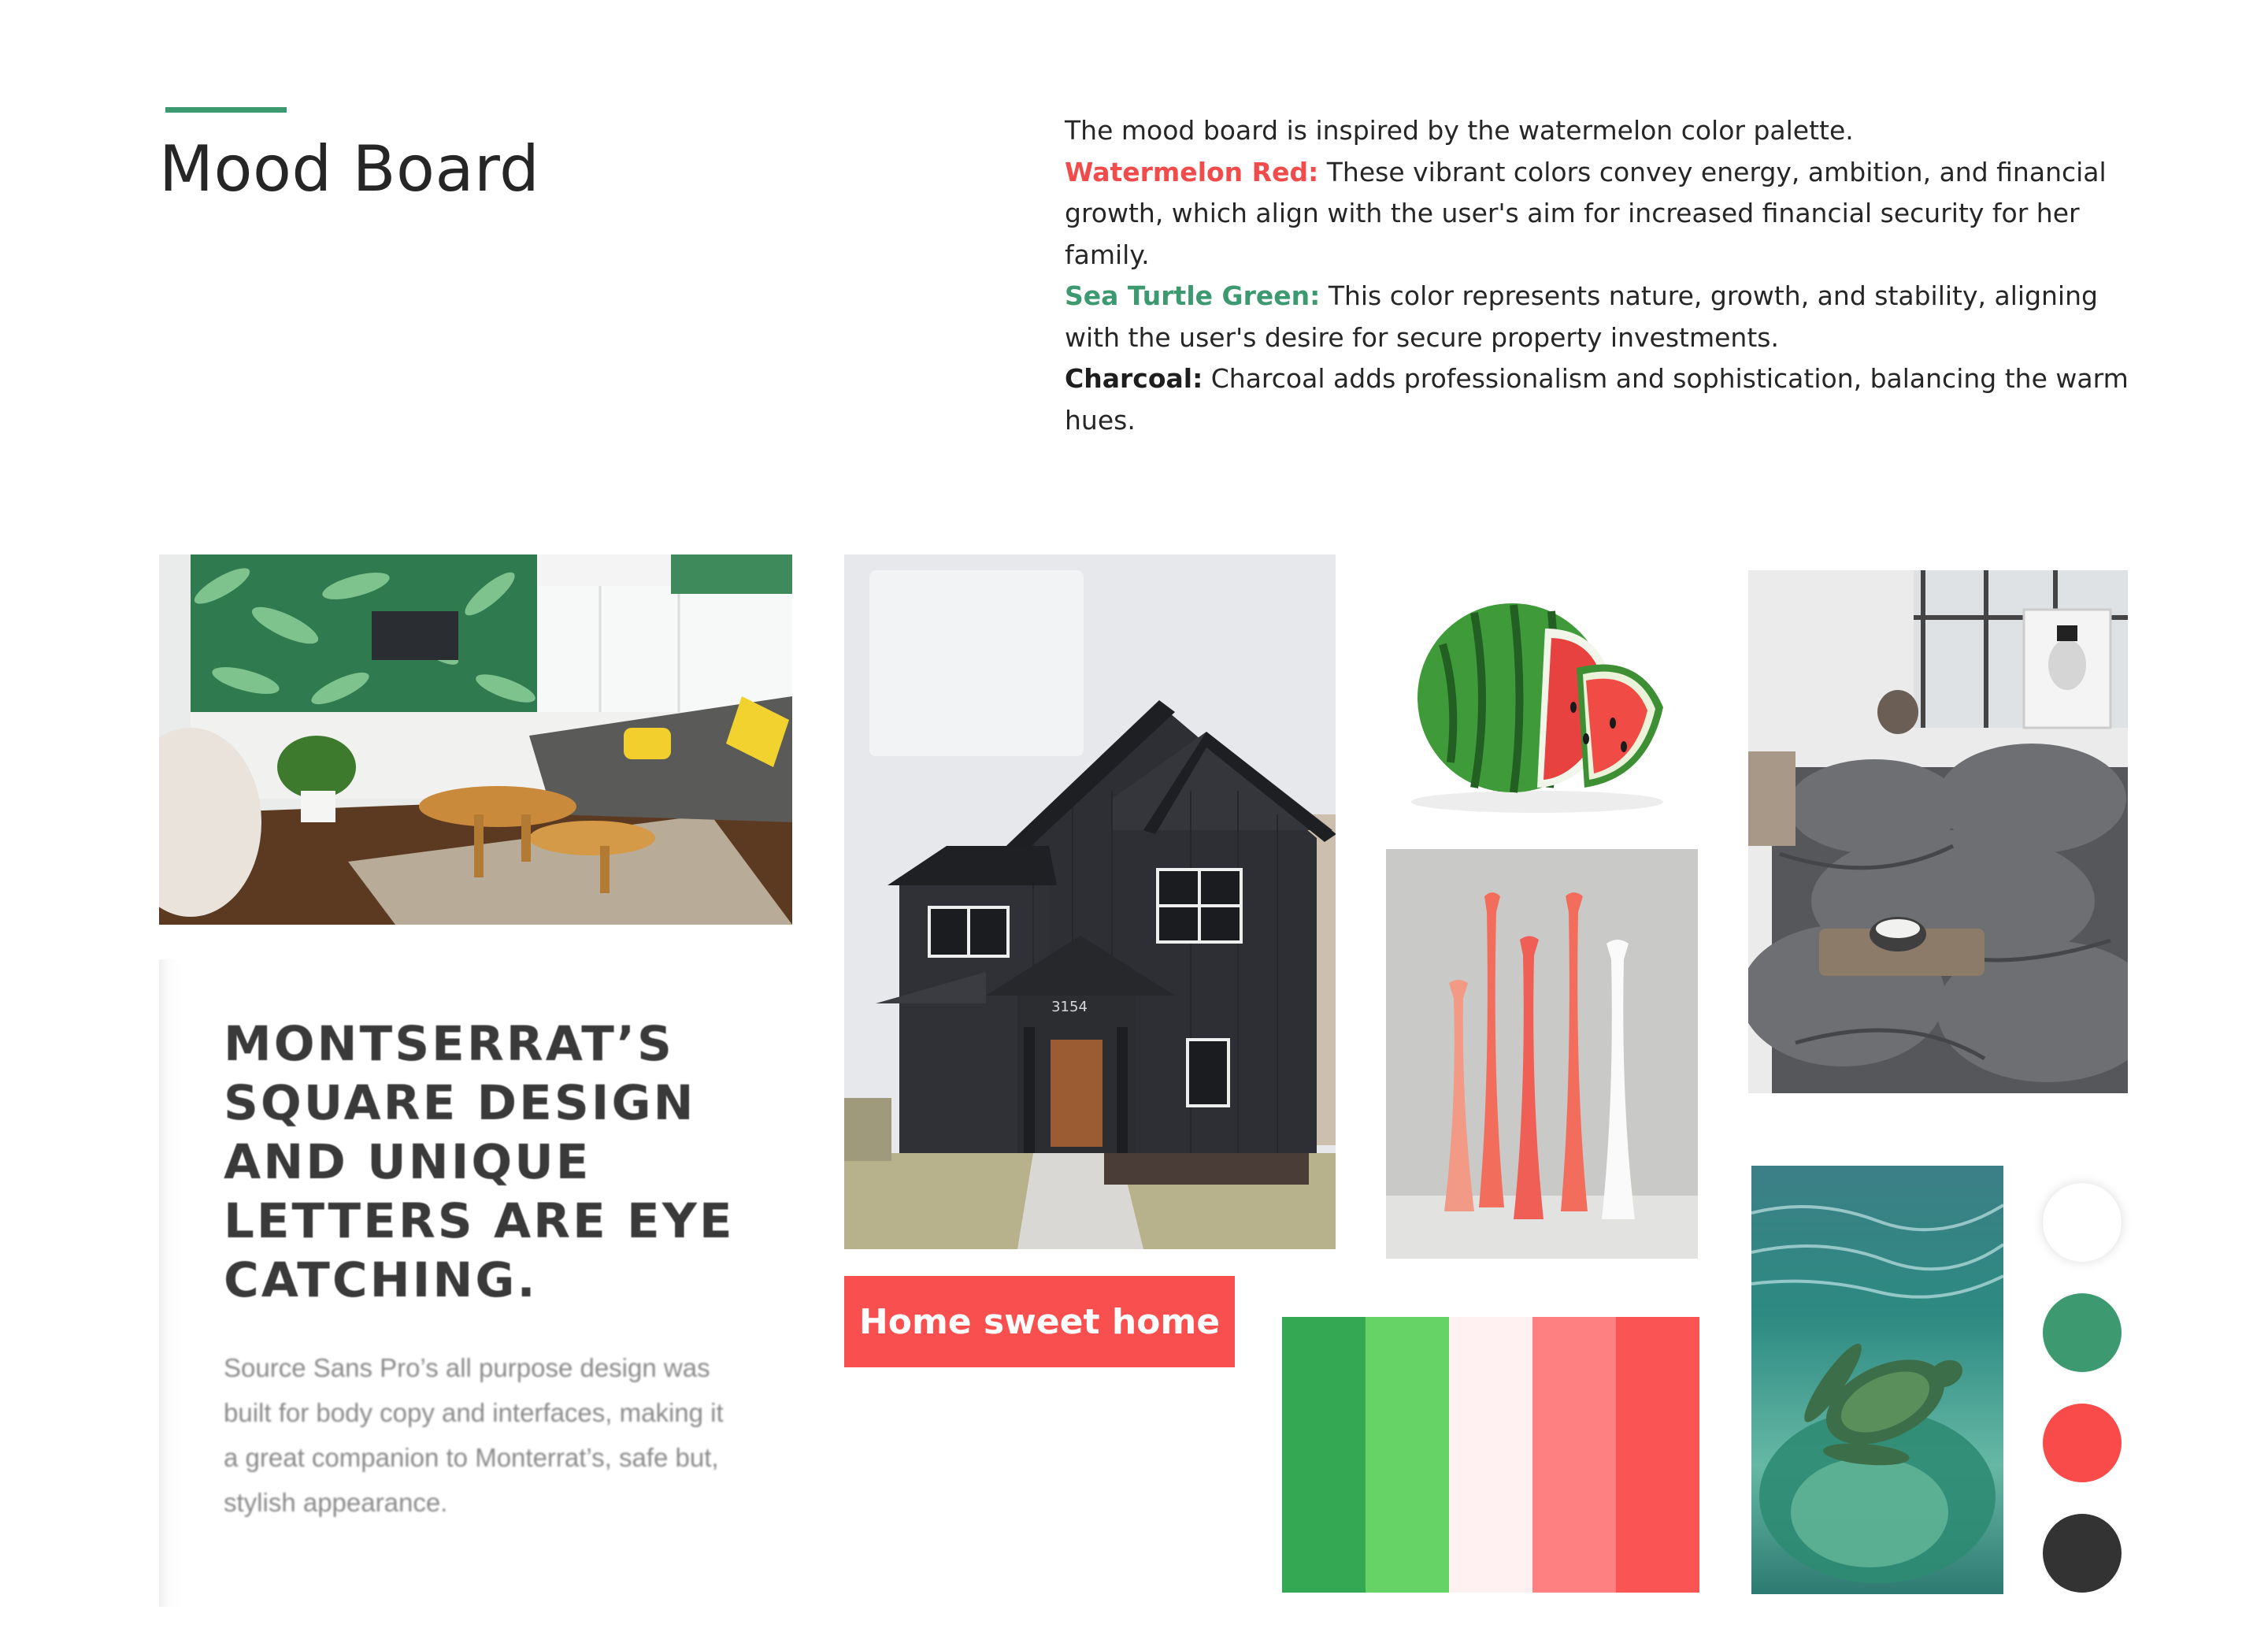  What do you see at coordinates (2082, 1443) in the screenshot?
I see `swatch-watermelon-red` at bounding box center [2082, 1443].